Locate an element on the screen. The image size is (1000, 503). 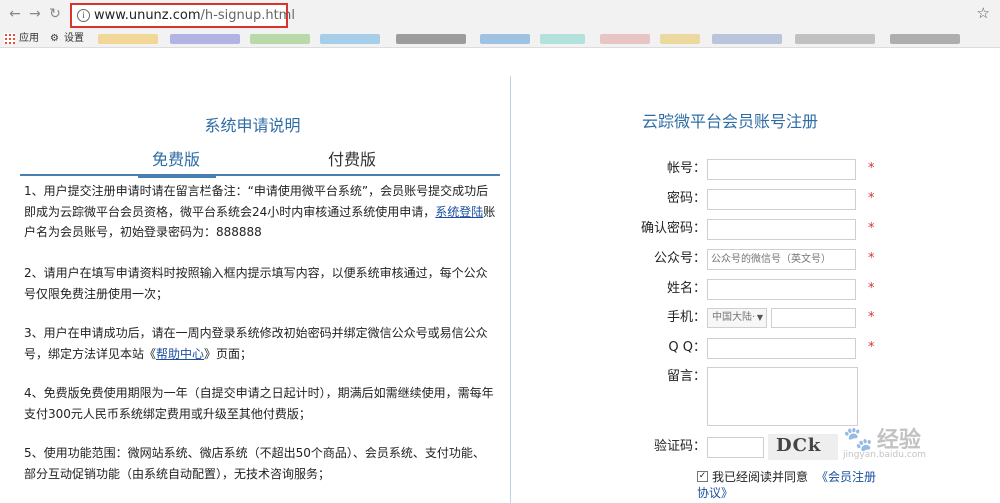
password-label: 密码： is located at coordinates (686, 198).